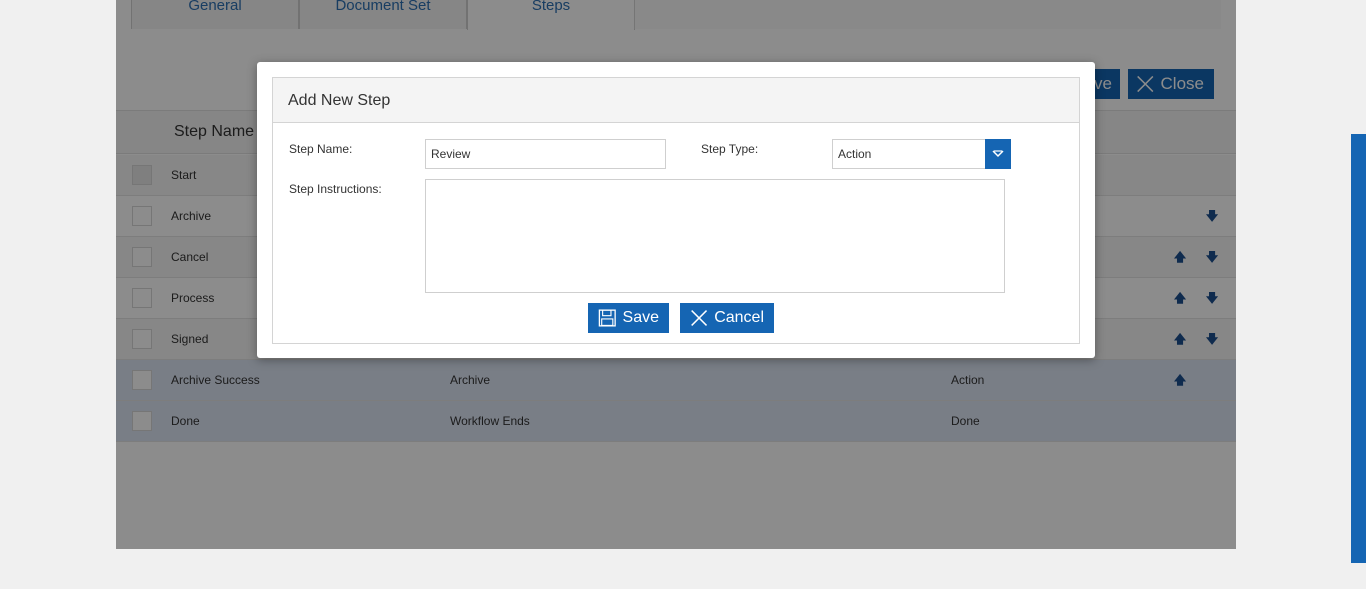 This screenshot has height=589, width=1366. I want to click on close-icon, so click(699, 318).